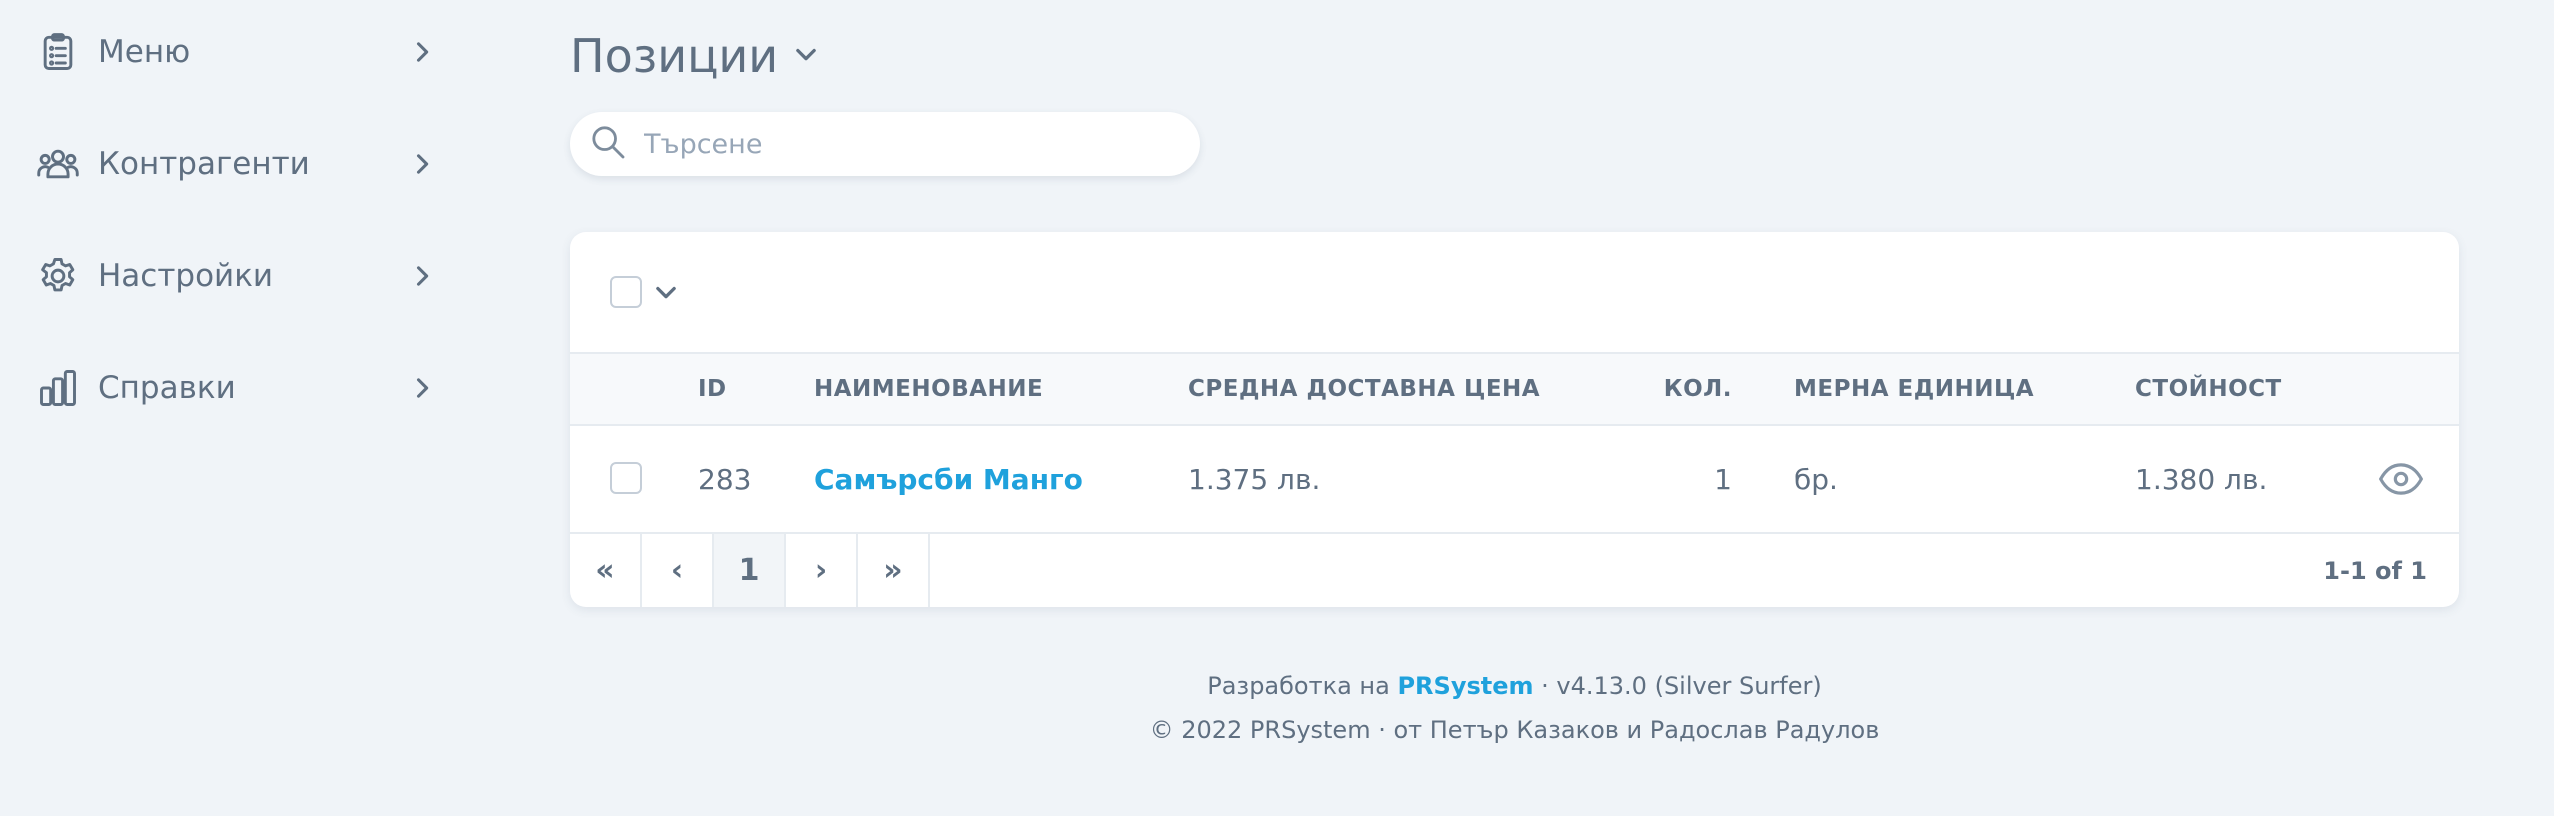 The image size is (2554, 816). I want to click on row-checkbox, so click(626, 478).